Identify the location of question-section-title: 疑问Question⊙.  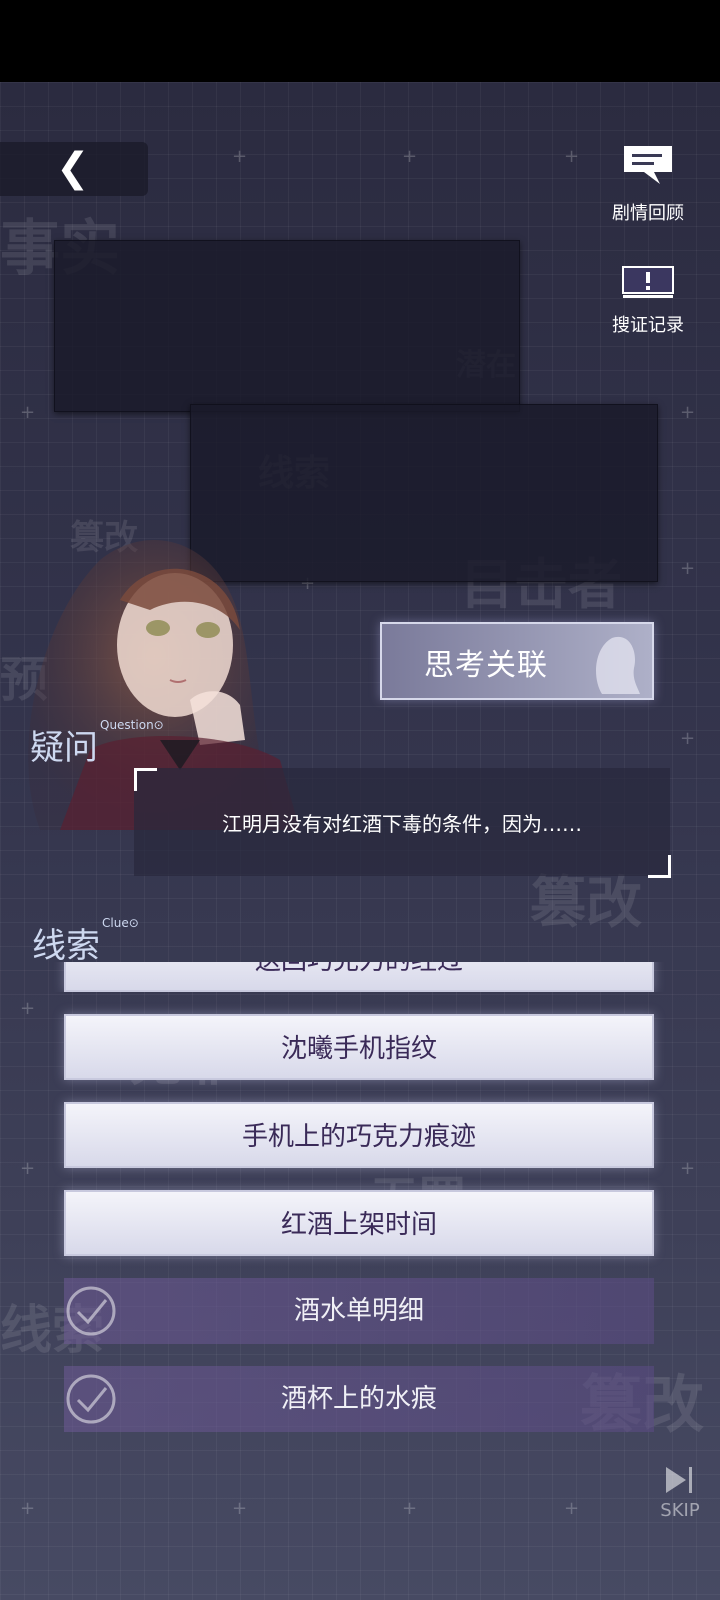
(97, 743).